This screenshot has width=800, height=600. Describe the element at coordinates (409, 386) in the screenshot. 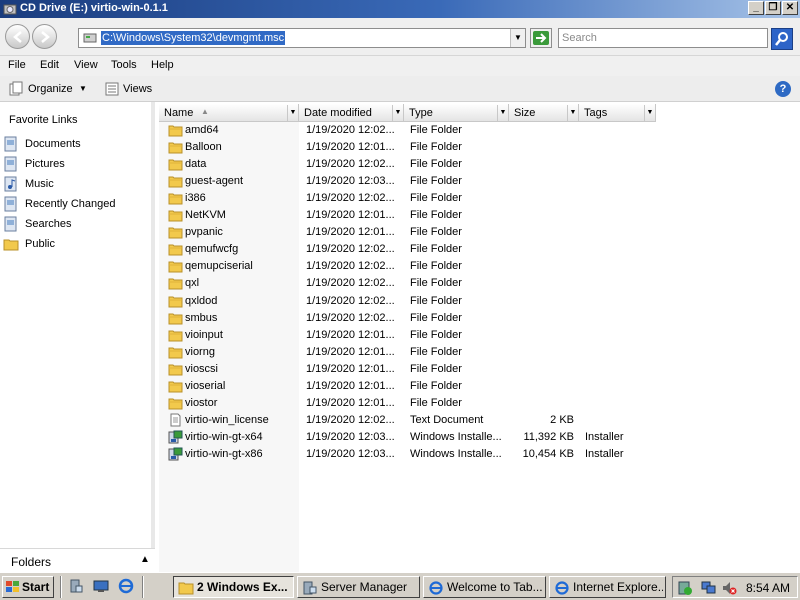

I see `file-row: vioserial 1/19/2020 12:01... File Folder` at that location.